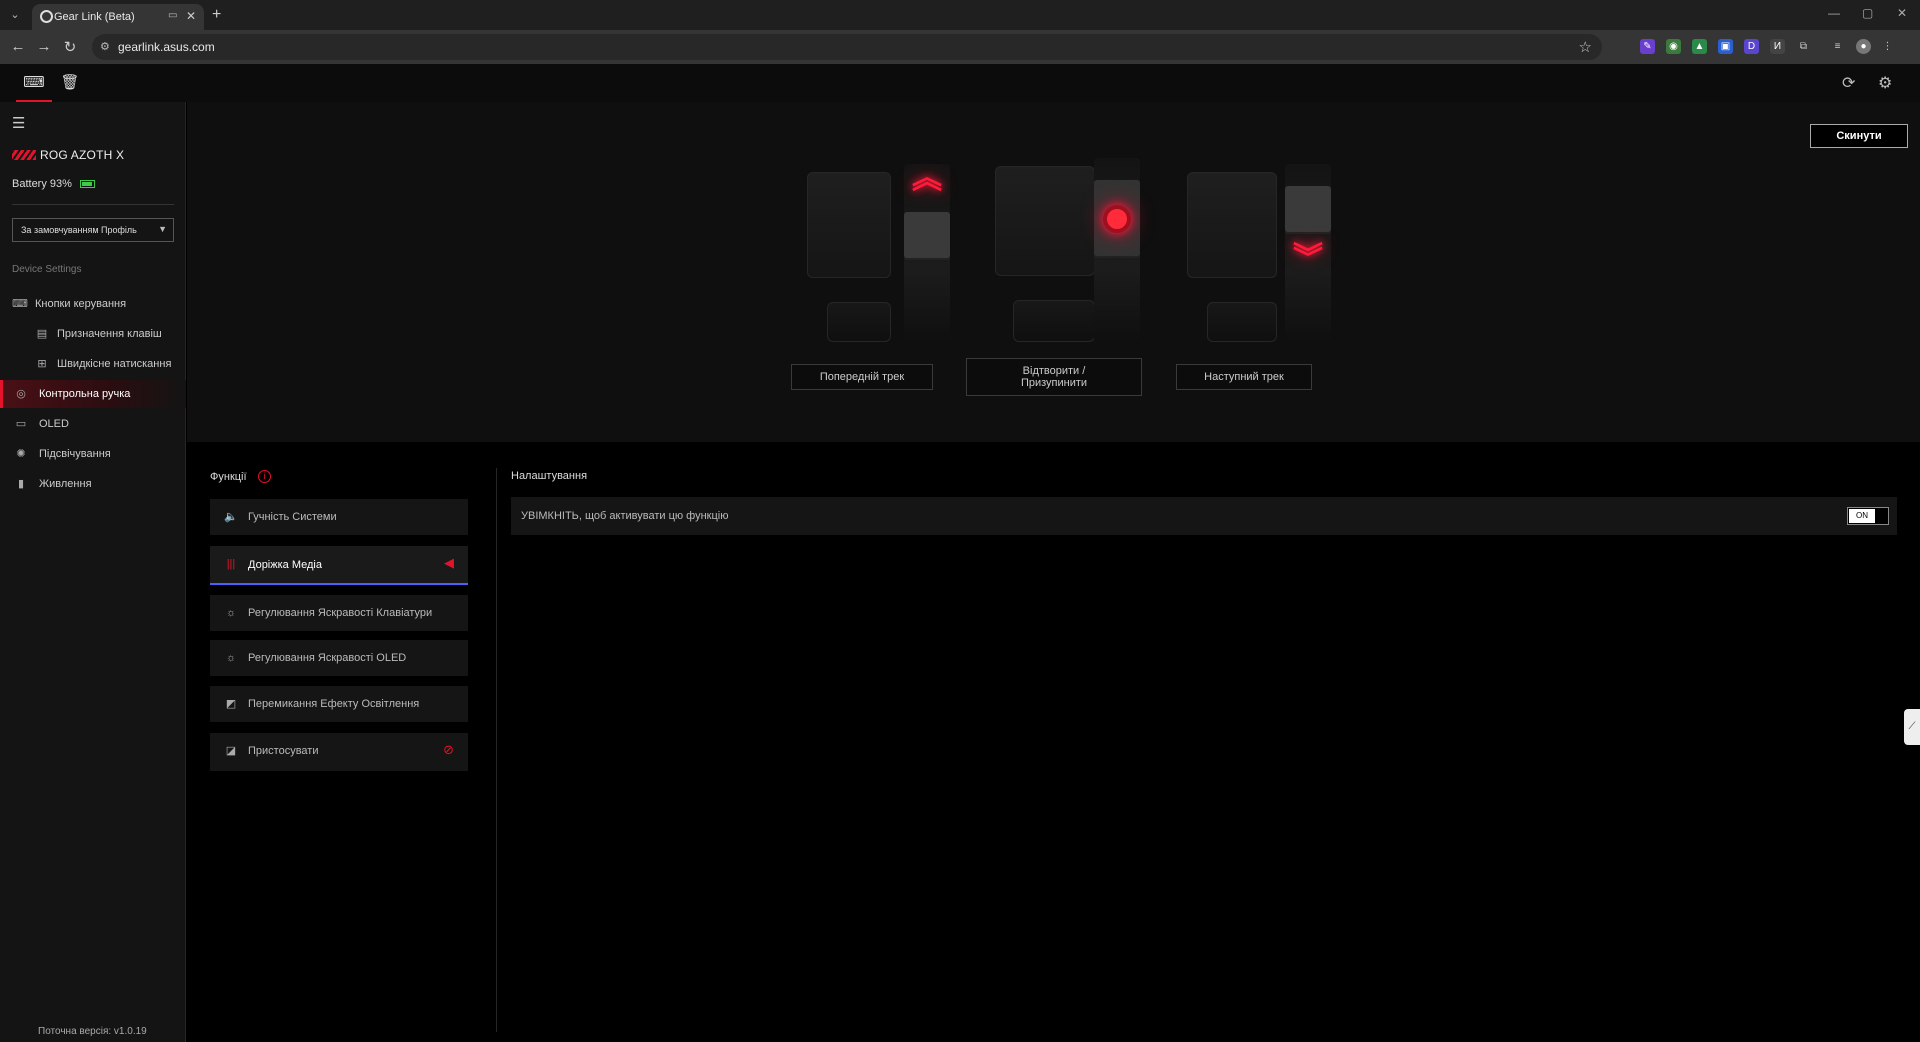 Image resolution: width=1920 pixels, height=1042 pixels. What do you see at coordinates (1308, 258) in the screenshot?
I see `chevron-down-icon: ︾` at bounding box center [1308, 258].